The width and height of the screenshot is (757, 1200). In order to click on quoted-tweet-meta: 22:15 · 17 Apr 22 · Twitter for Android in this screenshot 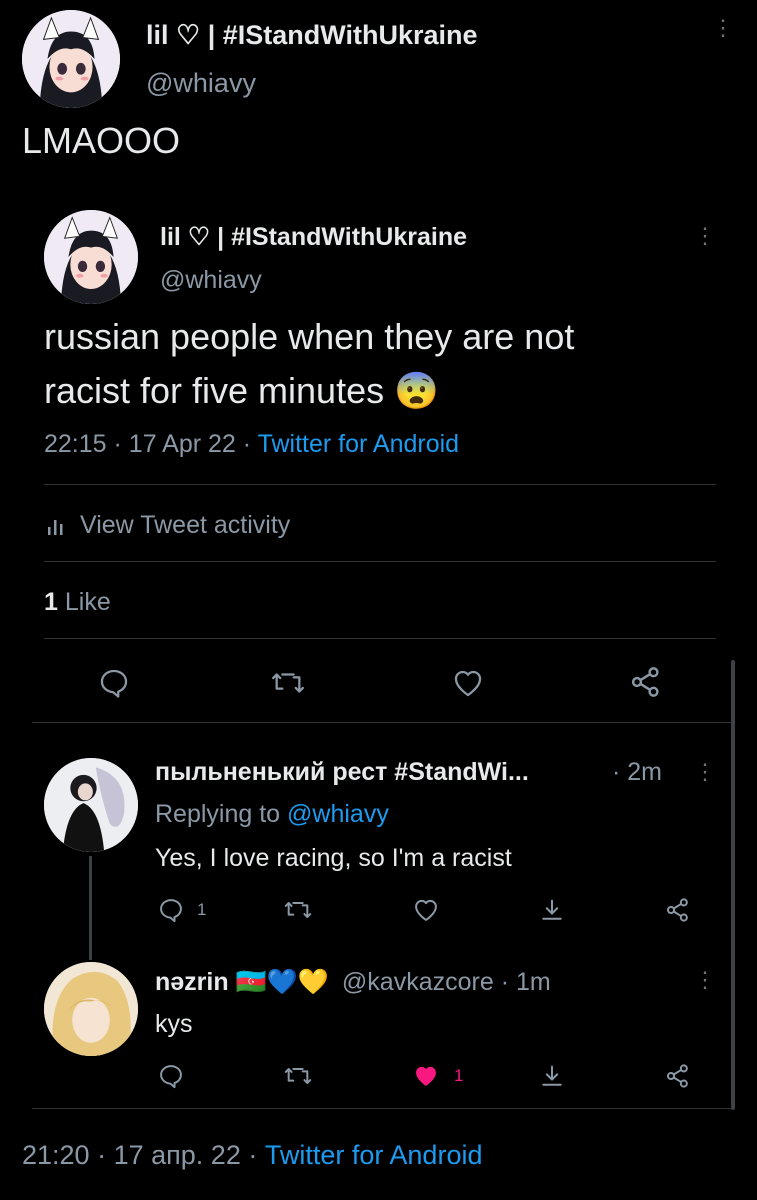, I will do `click(251, 444)`.